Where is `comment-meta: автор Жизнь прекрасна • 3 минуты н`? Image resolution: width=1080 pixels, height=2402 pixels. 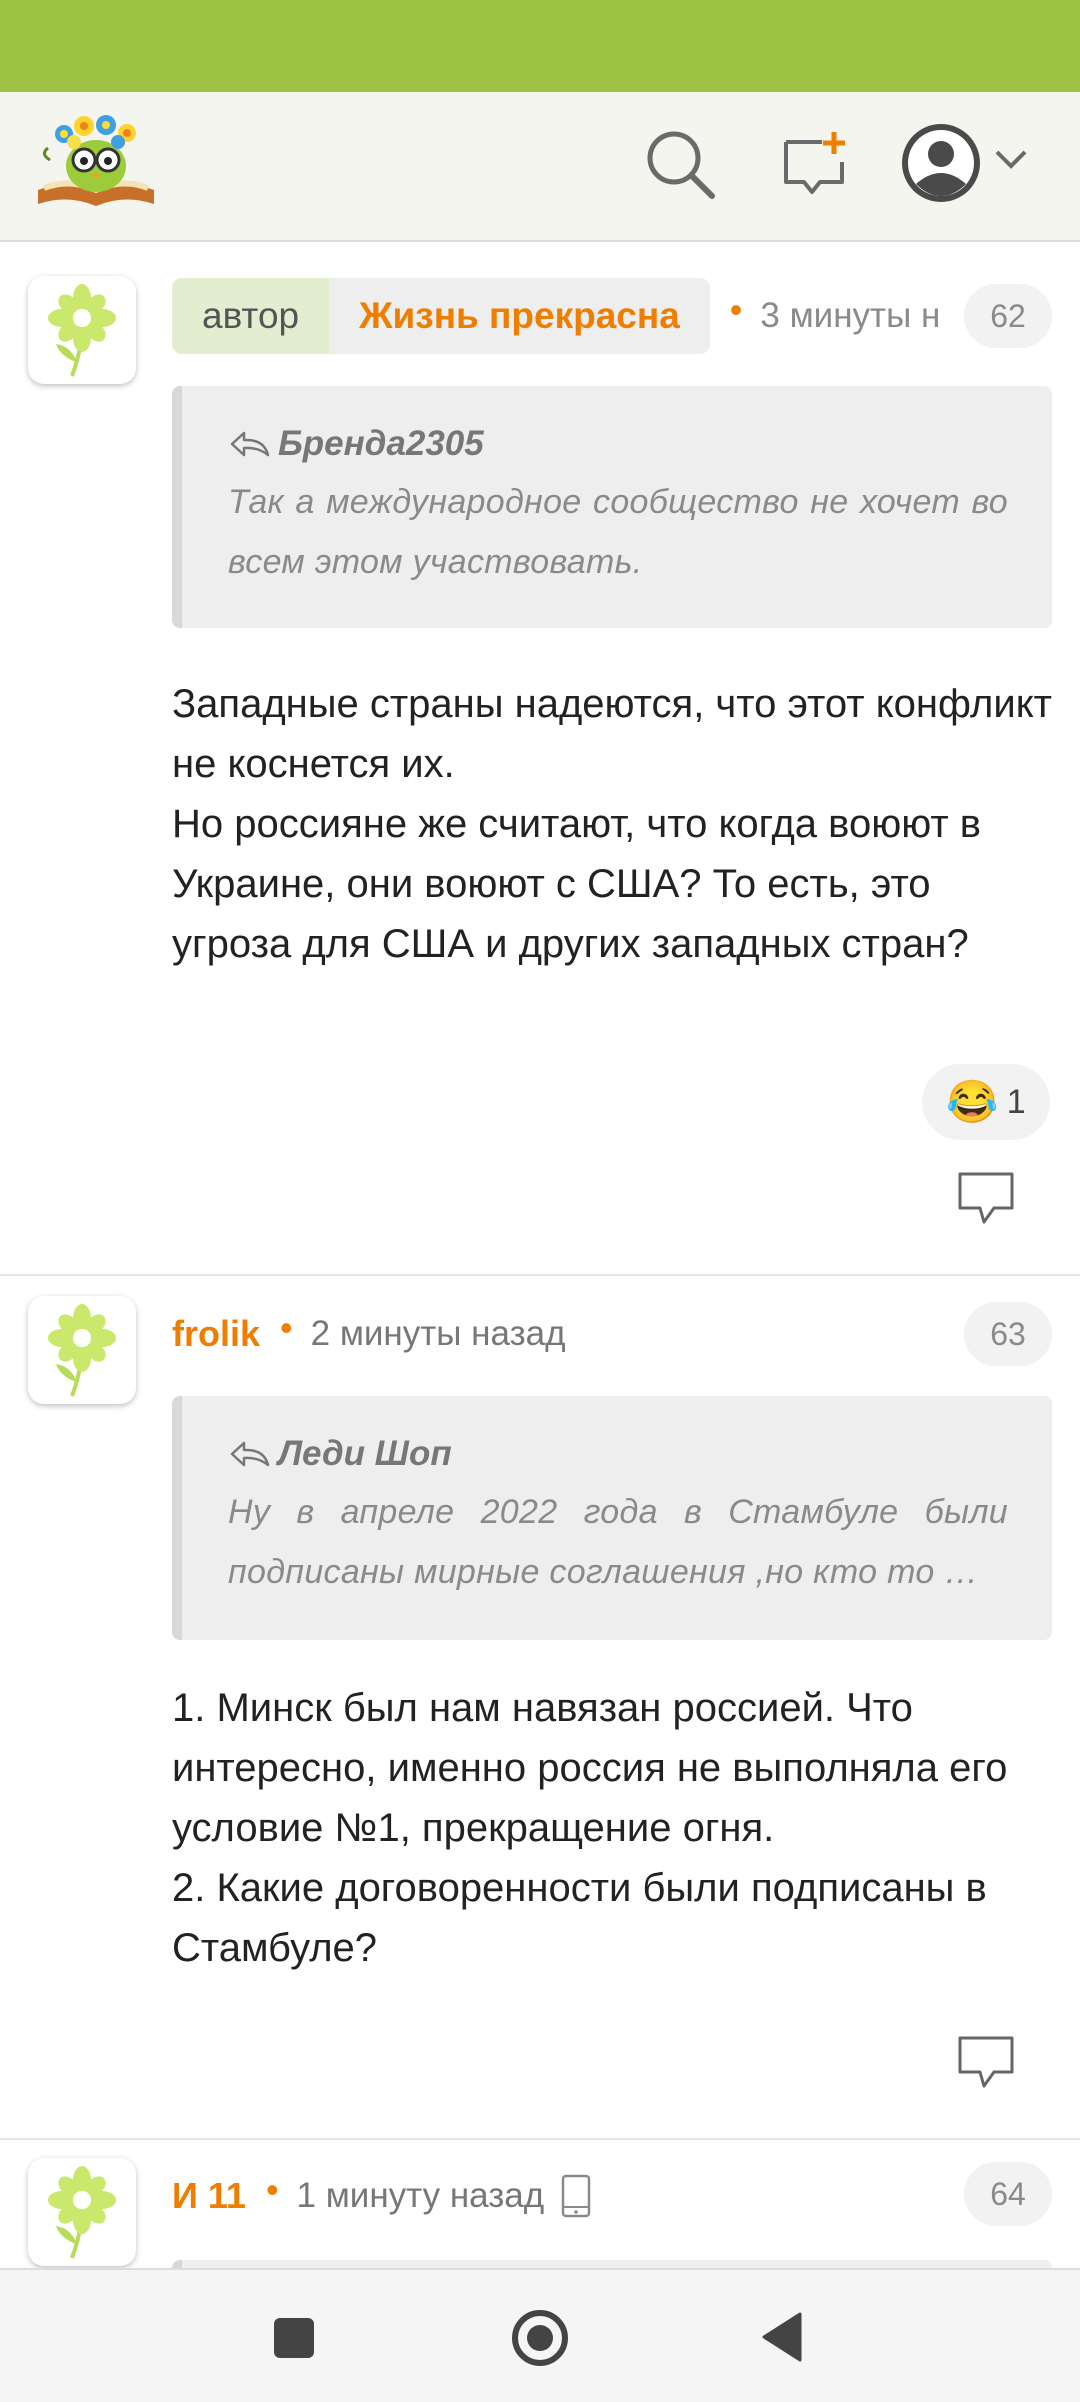
comment-meta: автор Жизнь прекрасна • 3 минуты н is located at coordinates (556, 316).